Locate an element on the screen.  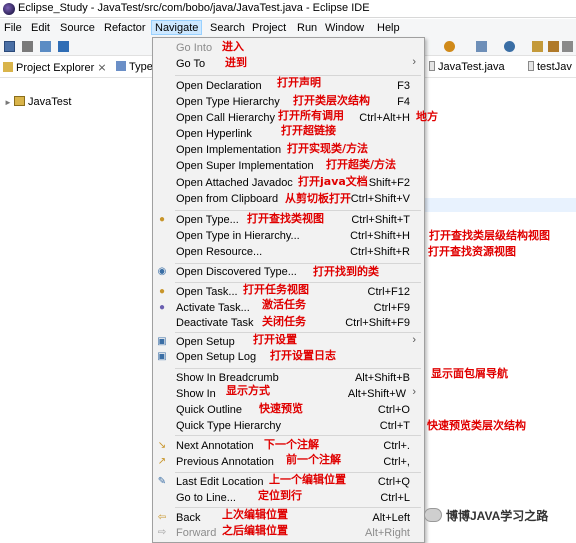
menu-help: Help is located at coordinates (388, 28).